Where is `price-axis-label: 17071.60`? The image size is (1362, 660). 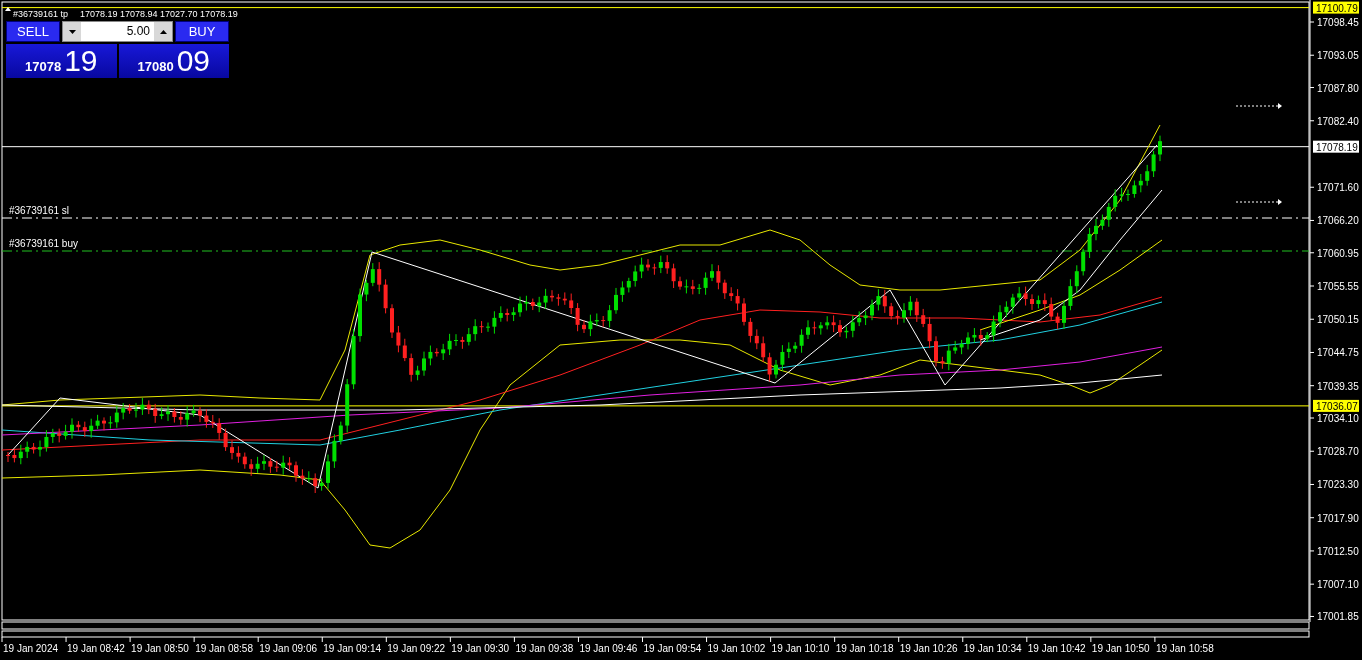
price-axis-label: 17071.60 is located at coordinates (1338, 188).